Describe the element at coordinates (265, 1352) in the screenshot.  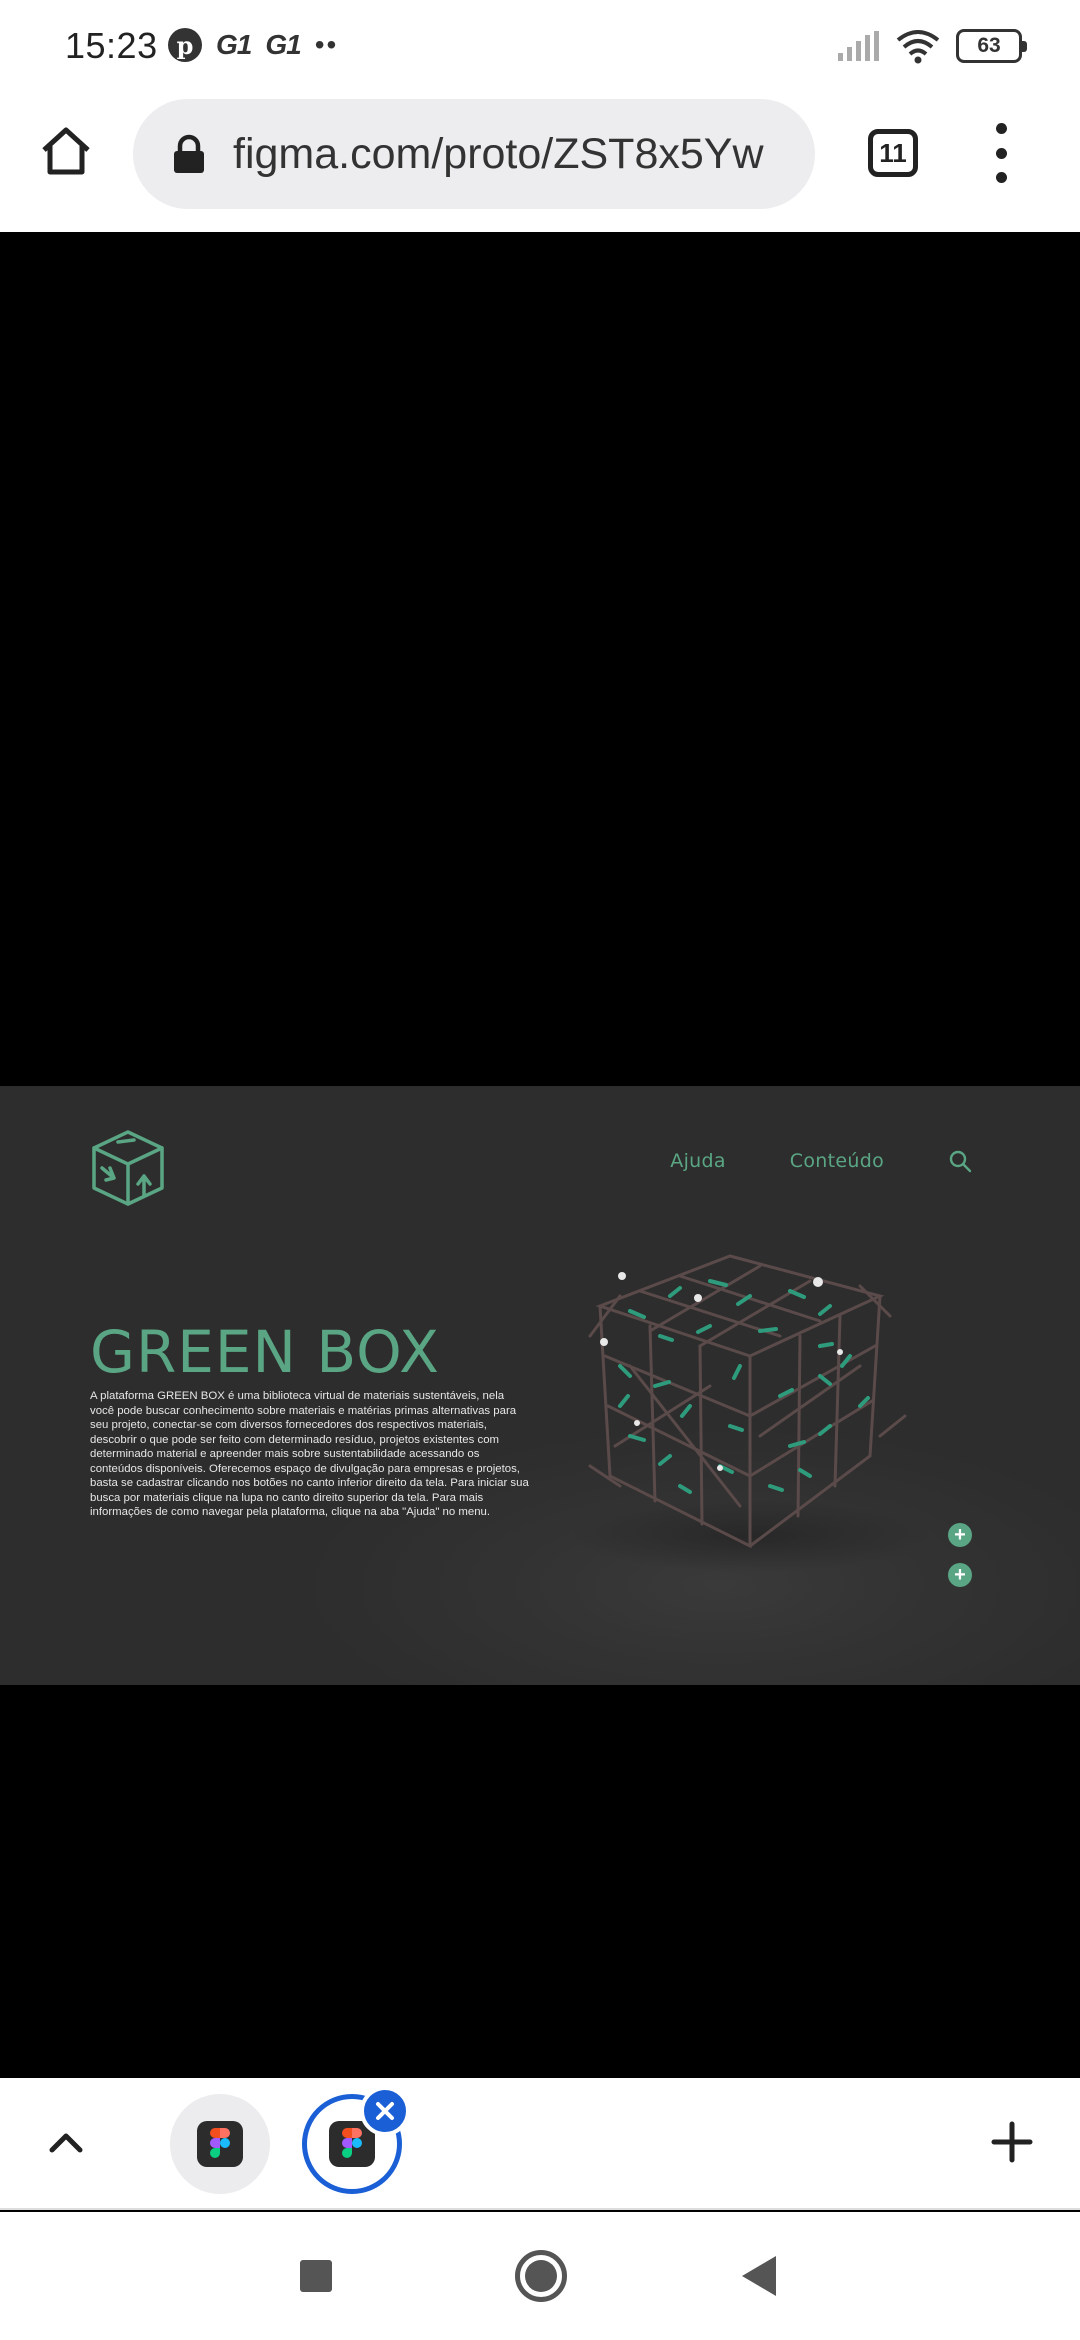
I see `frame-title: GREEN BOX` at that location.